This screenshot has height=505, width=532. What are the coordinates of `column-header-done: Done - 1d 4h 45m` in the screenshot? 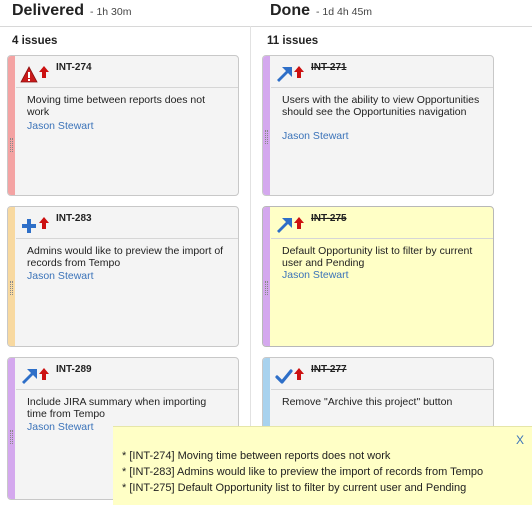 It's located at (321, 12).